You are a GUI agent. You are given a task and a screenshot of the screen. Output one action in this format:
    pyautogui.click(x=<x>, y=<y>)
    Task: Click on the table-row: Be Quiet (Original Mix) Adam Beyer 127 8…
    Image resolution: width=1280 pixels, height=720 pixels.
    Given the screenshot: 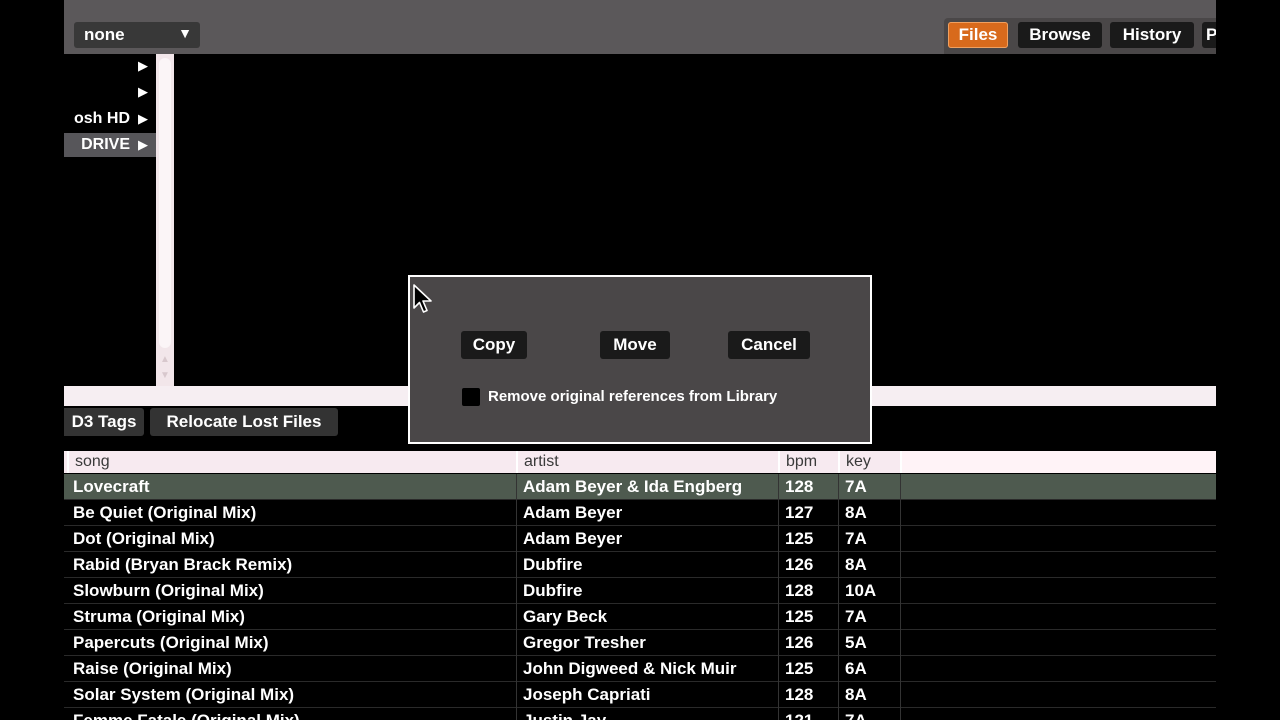 What is the action you would take?
    pyautogui.click(x=640, y=513)
    